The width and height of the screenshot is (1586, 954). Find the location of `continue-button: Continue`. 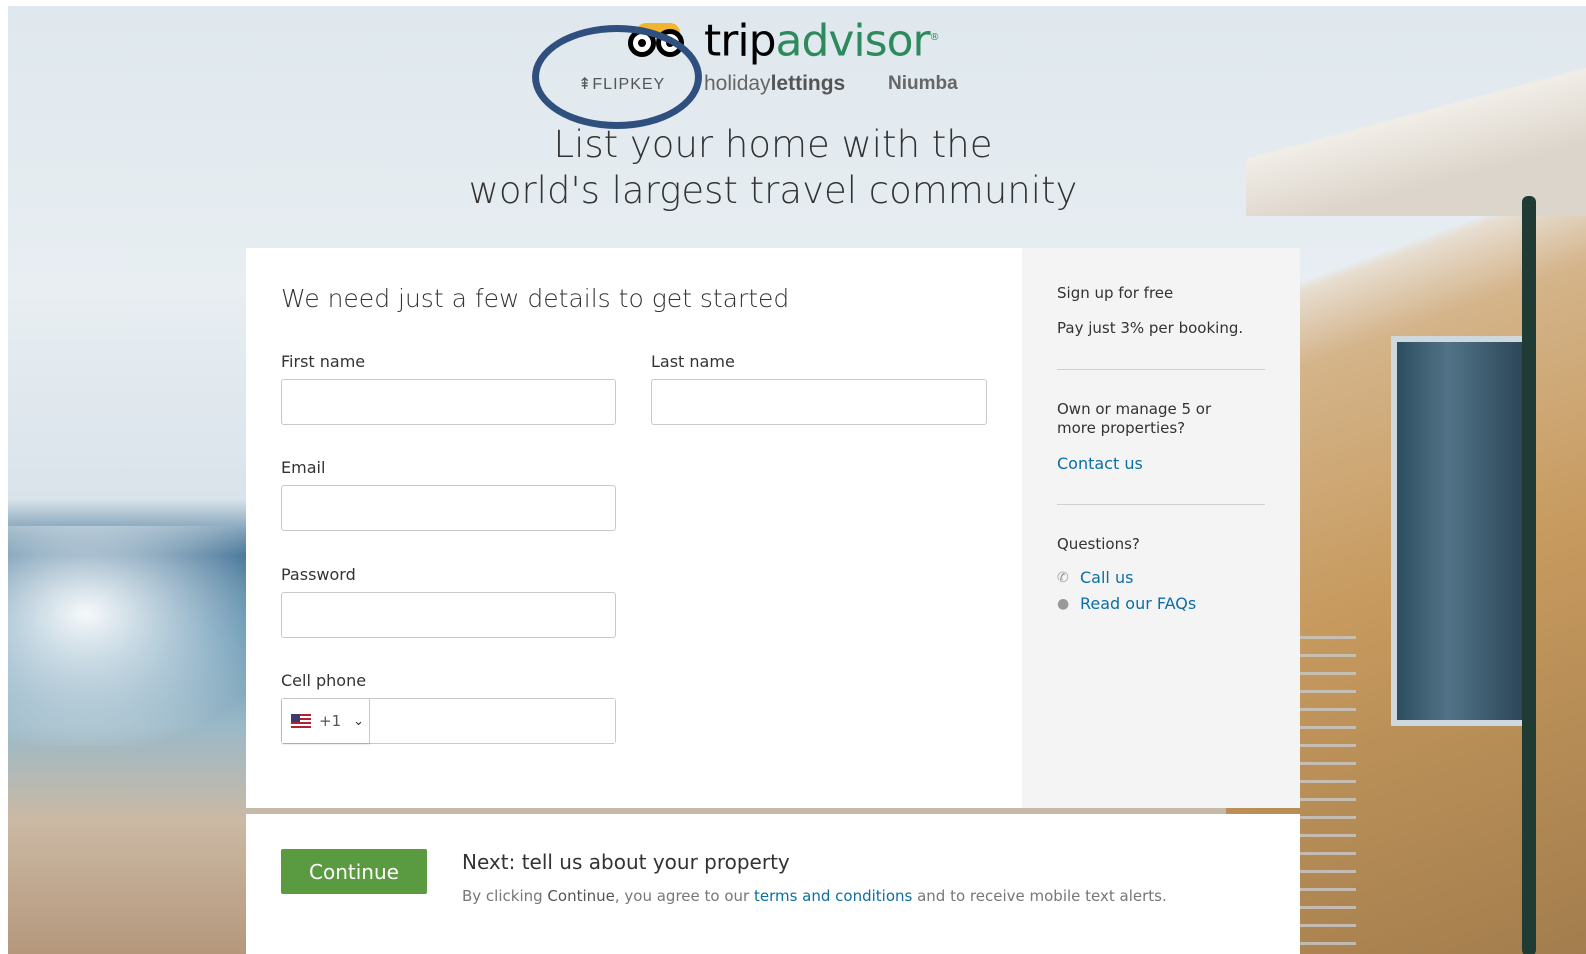

continue-button: Continue is located at coordinates (354, 871).